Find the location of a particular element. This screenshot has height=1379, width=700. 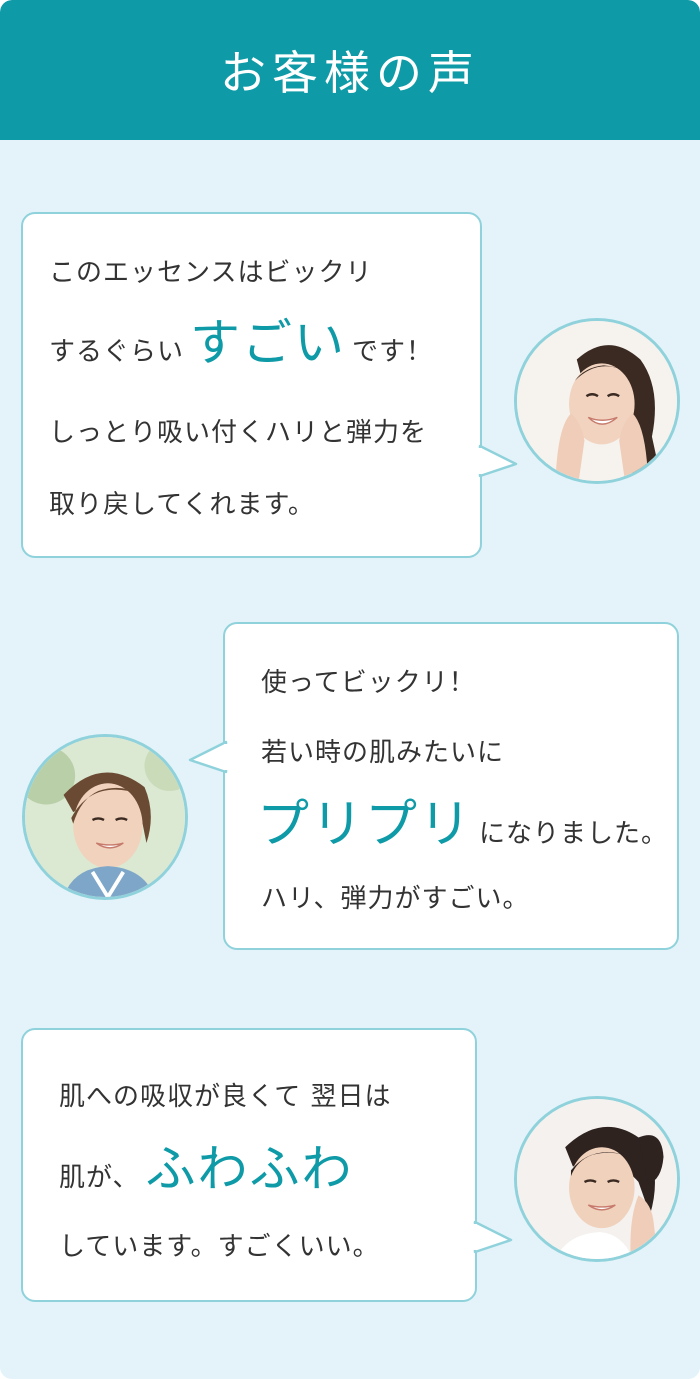

testimonial-2-line-3: プリプリ になりました。 is located at coordinates (459, 825).